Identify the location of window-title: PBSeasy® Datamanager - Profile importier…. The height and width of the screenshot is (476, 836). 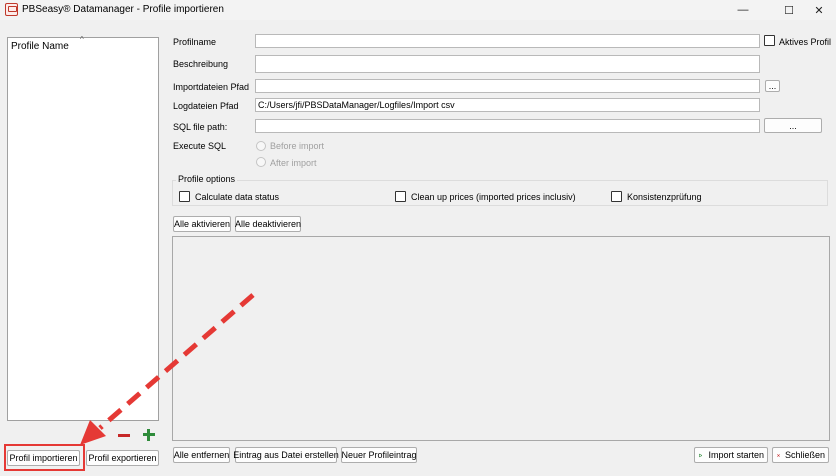
(123, 9).